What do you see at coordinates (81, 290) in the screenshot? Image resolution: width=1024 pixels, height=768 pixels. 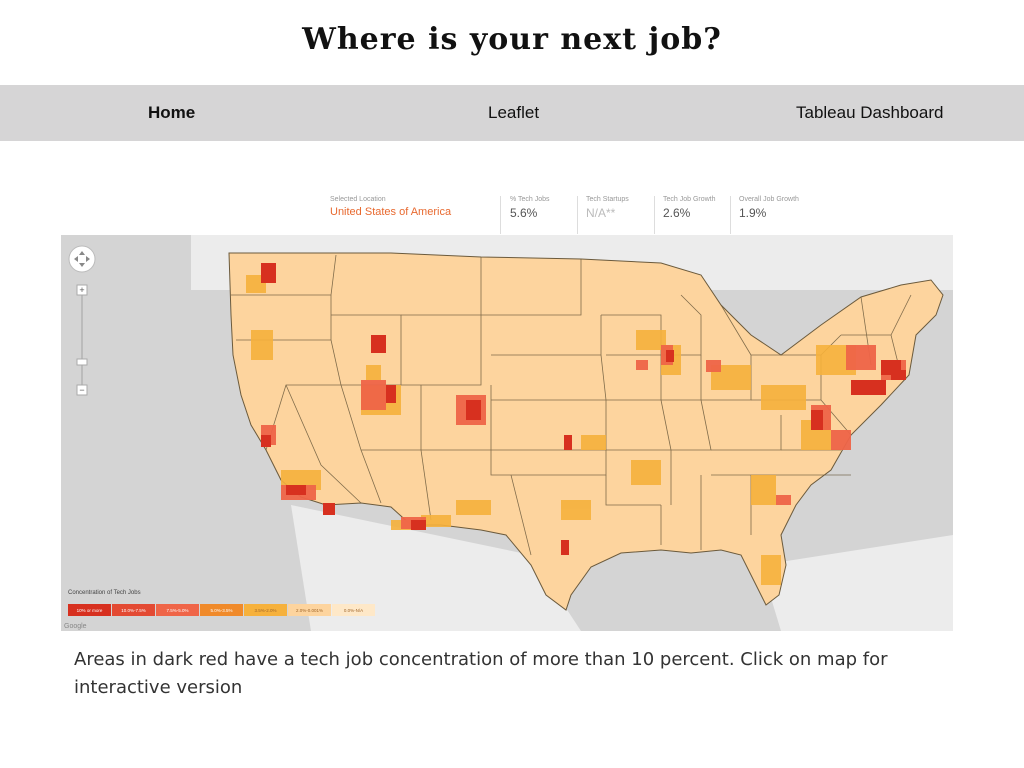 I see `zoom-in-icon: +` at bounding box center [81, 290].